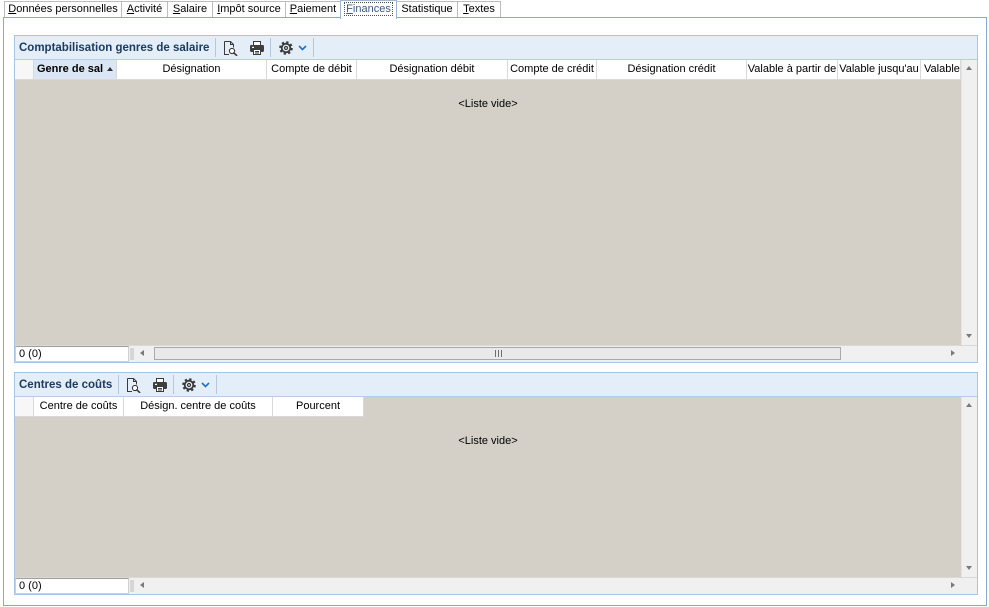 This screenshot has height=607, width=989. What do you see at coordinates (427, 9) in the screenshot?
I see `tab-statistique: Statistique` at bounding box center [427, 9].